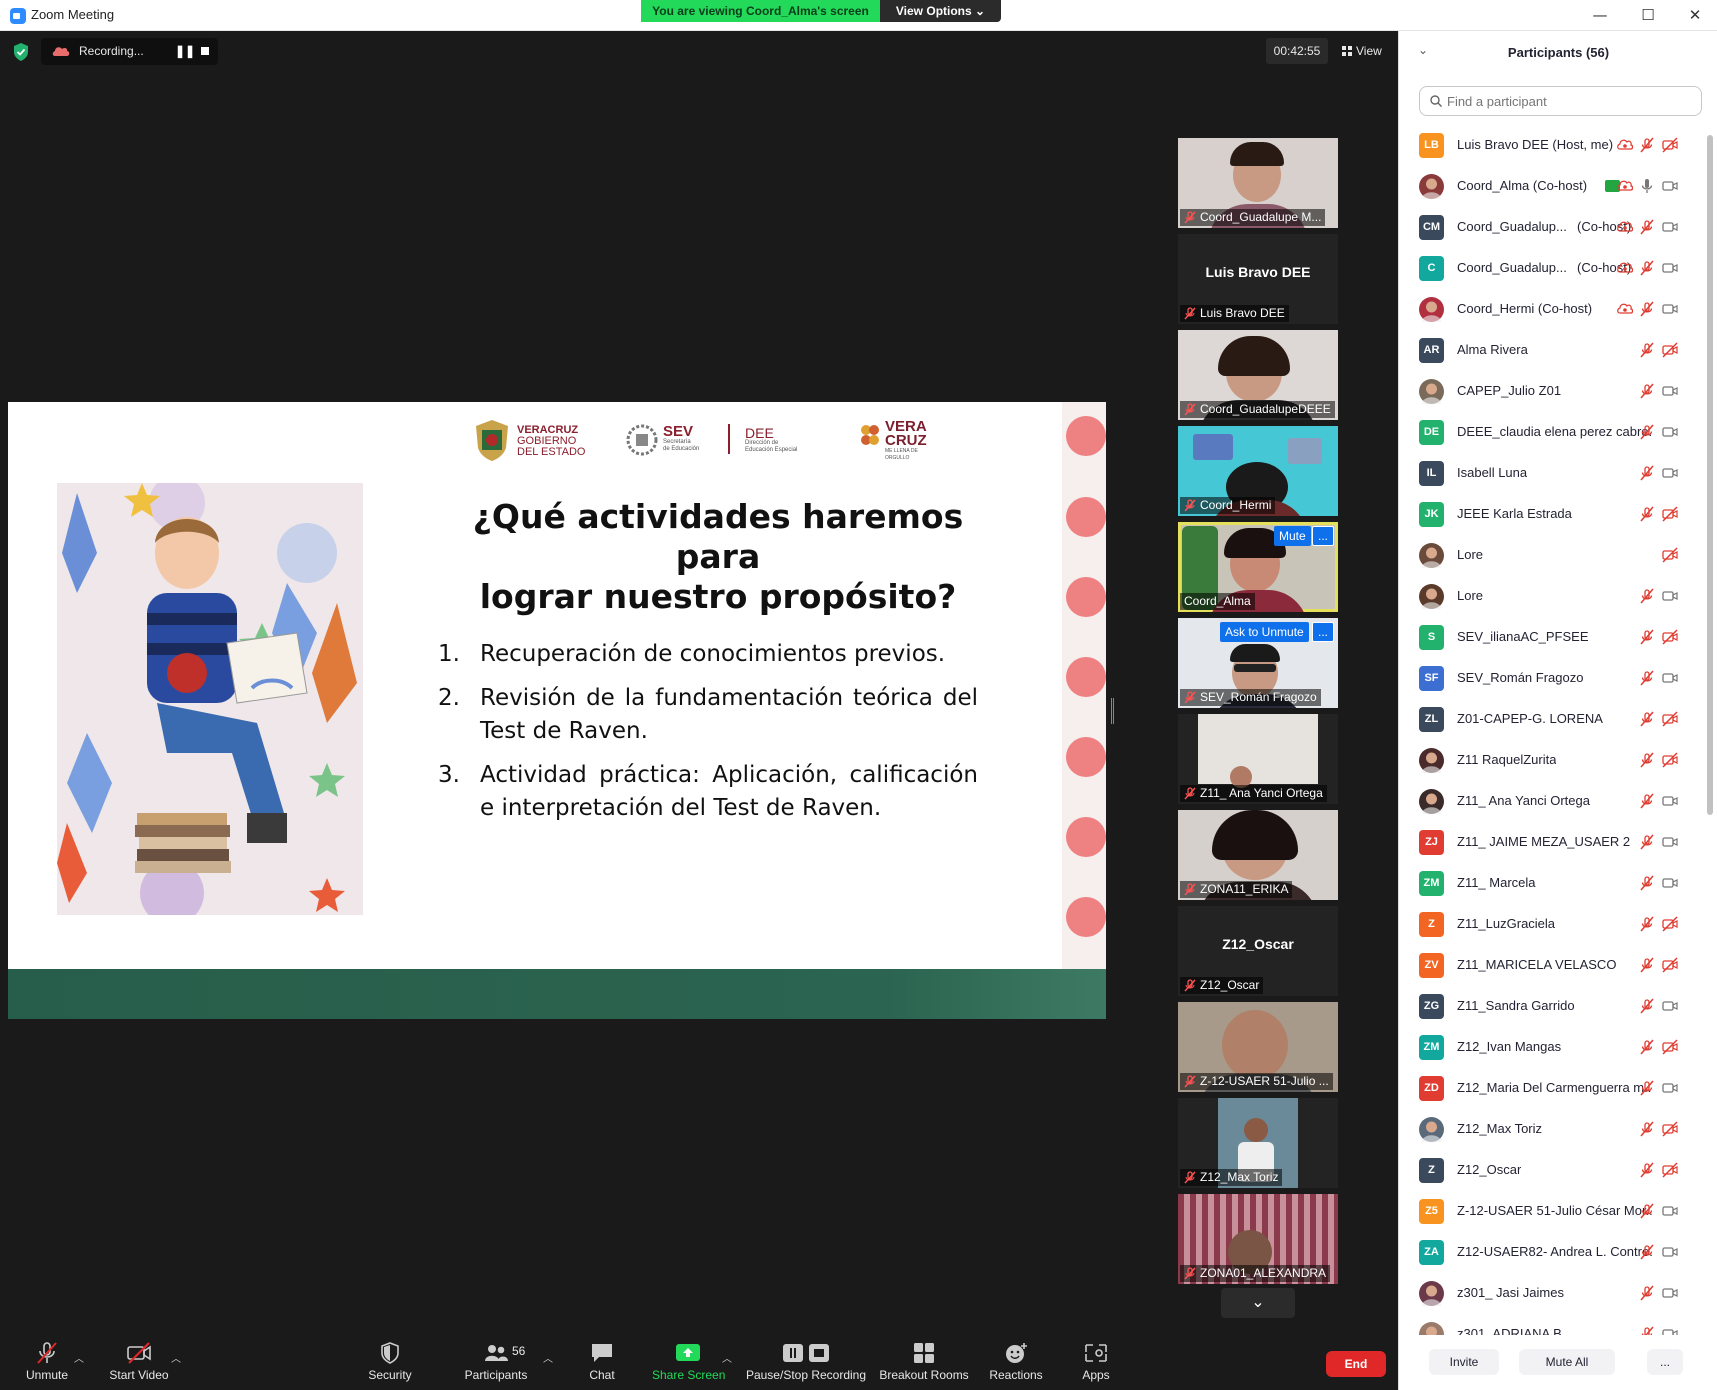 This screenshot has width=1717, height=1390. Describe the element at coordinates (1695, 15) in the screenshot. I see `close-window-button: ✕` at that location.